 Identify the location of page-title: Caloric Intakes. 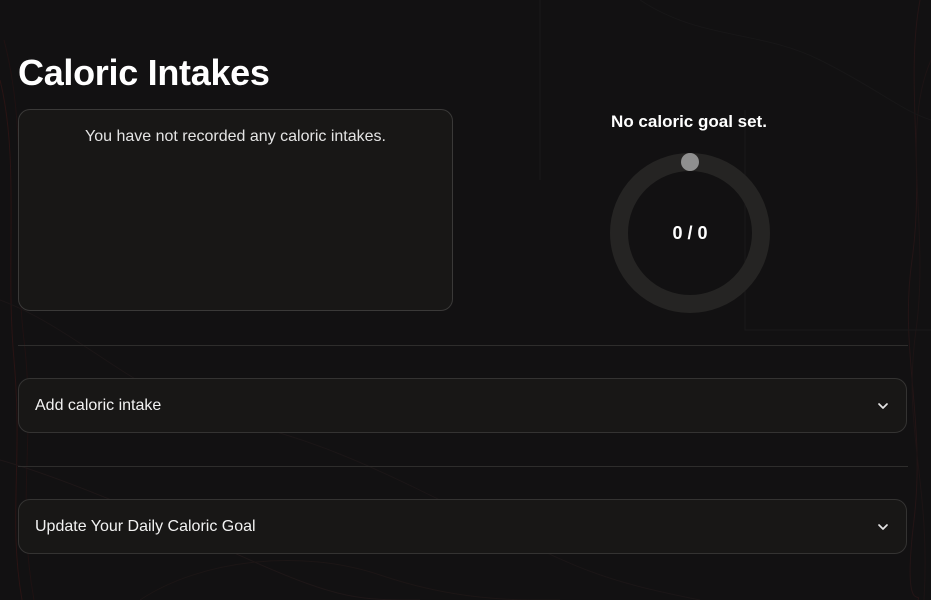
(144, 72).